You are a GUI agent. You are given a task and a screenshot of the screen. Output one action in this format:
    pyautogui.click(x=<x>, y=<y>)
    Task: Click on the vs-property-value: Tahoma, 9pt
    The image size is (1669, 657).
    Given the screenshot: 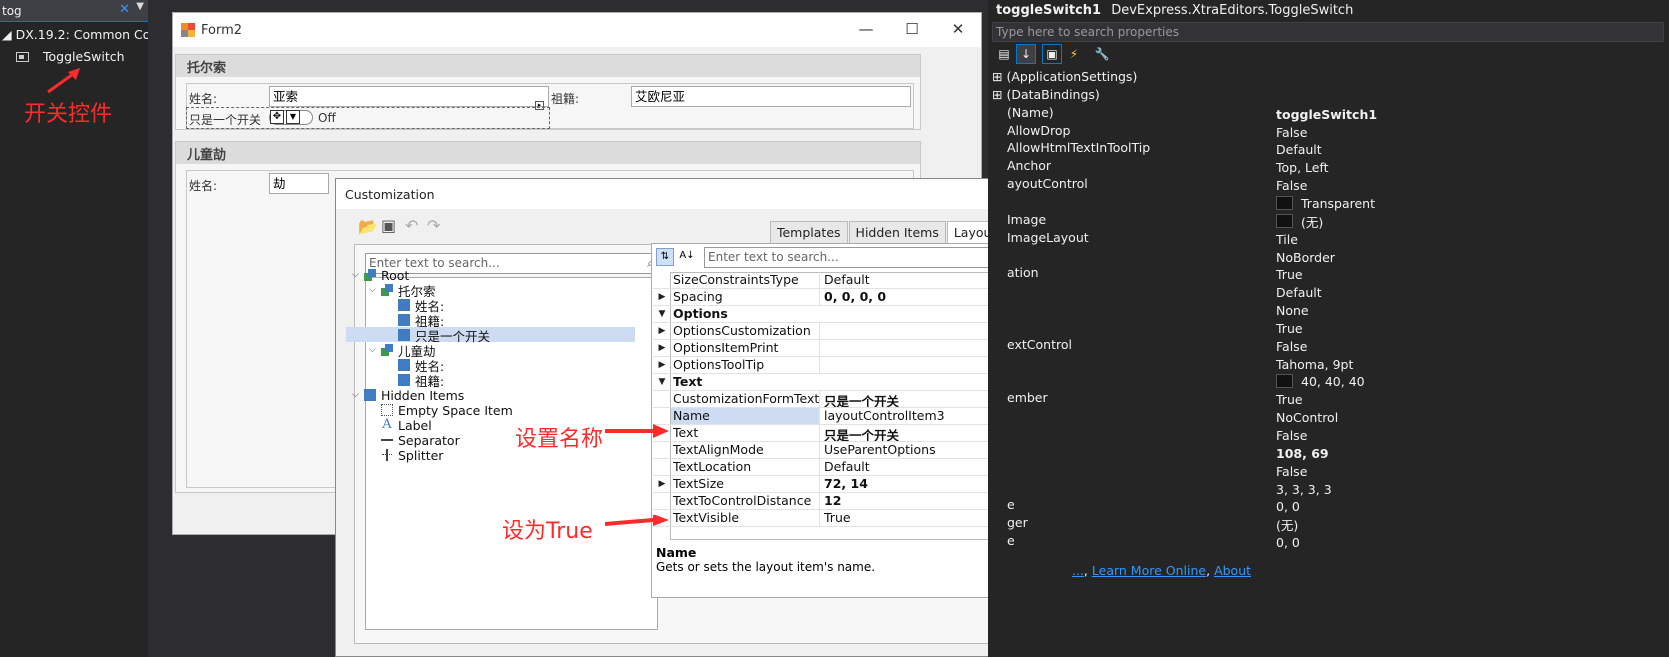 What is the action you would take?
    pyautogui.click(x=1314, y=364)
    